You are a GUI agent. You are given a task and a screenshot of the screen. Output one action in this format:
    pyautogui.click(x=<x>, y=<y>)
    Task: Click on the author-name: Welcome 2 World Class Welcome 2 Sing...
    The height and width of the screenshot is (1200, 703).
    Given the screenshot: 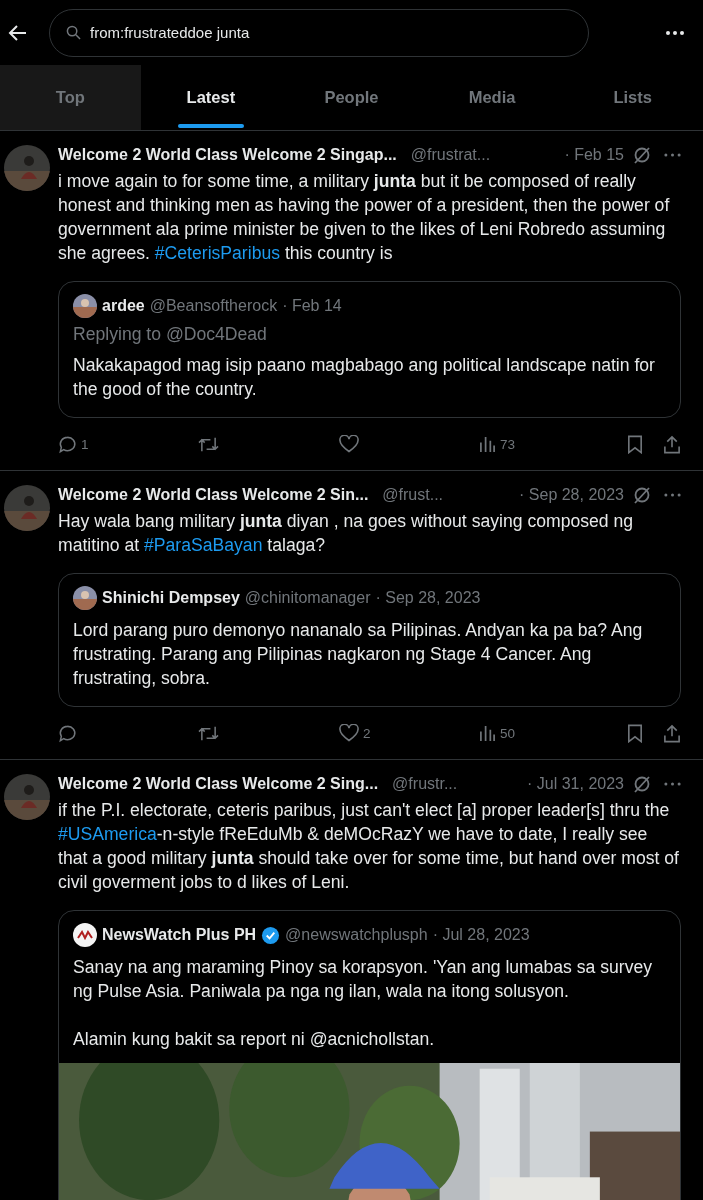 What is the action you would take?
    pyautogui.click(x=218, y=784)
    